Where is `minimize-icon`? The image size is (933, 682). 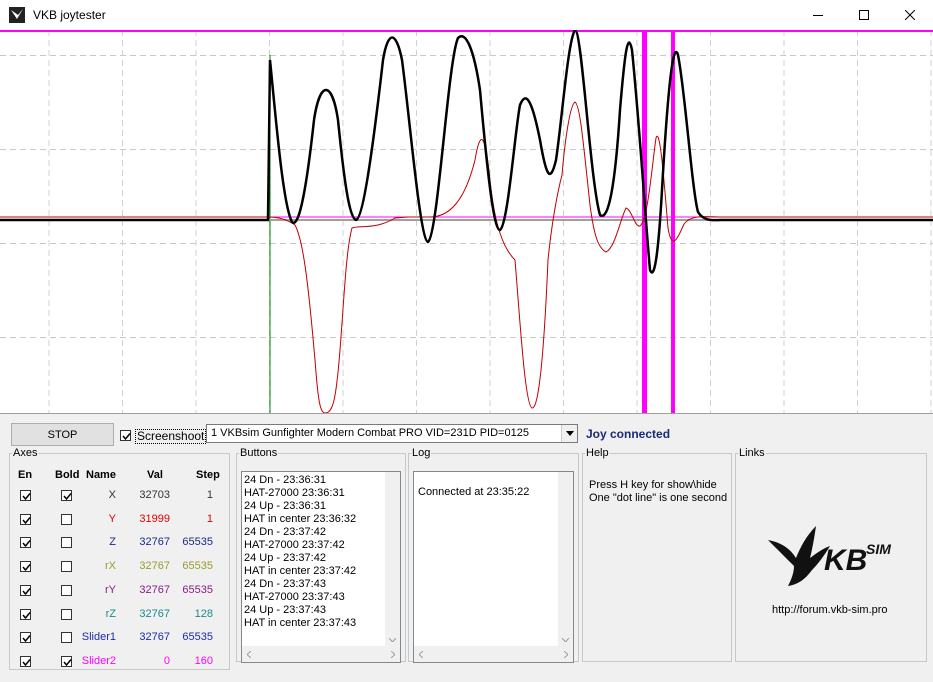 minimize-icon is located at coordinates (818, 15).